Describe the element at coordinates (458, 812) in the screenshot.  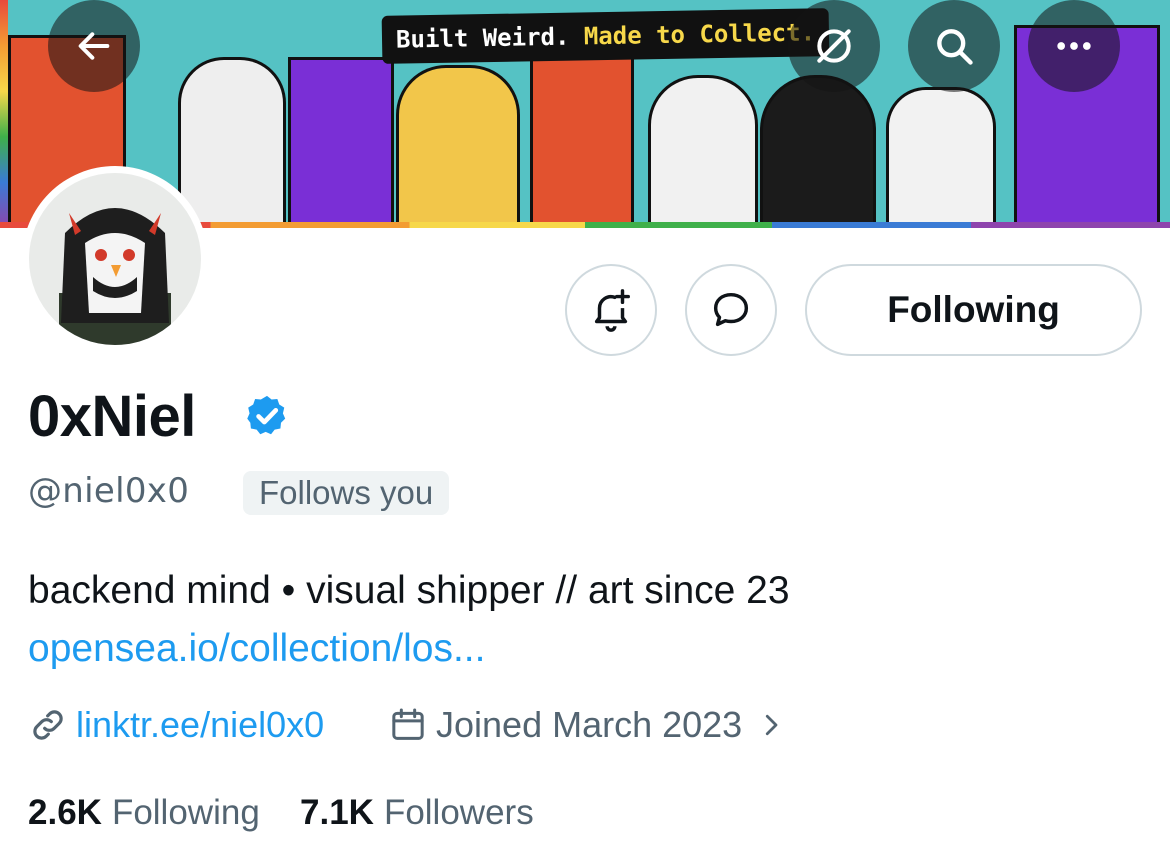
I see `followers-label: Followers` at that location.